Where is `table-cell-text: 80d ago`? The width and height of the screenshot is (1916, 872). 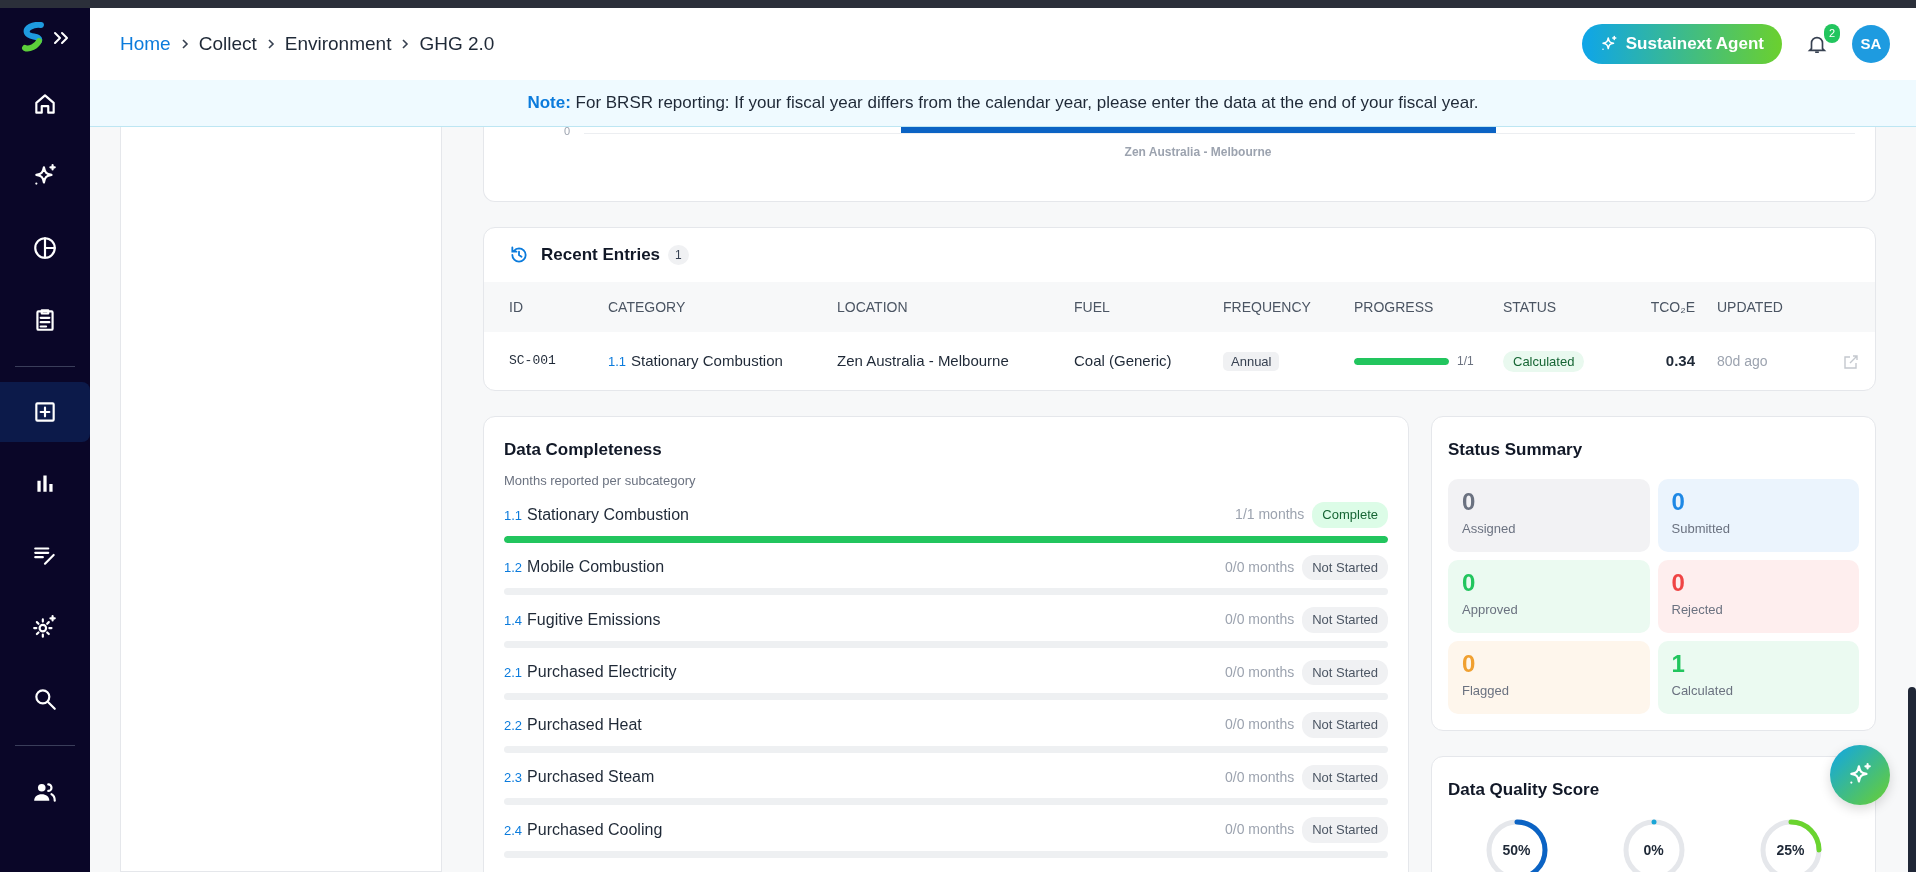
table-cell-text: 80d ago is located at coordinates (1743, 361).